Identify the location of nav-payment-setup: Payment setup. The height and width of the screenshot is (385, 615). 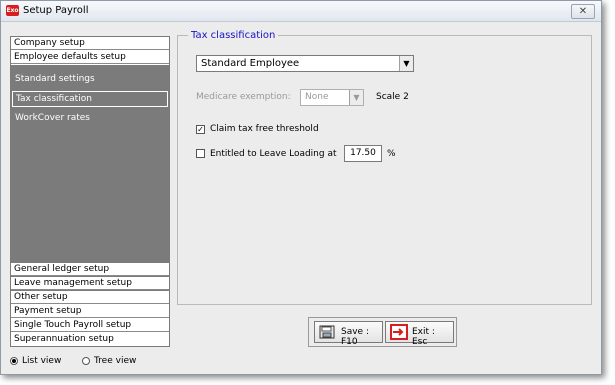
(90, 311).